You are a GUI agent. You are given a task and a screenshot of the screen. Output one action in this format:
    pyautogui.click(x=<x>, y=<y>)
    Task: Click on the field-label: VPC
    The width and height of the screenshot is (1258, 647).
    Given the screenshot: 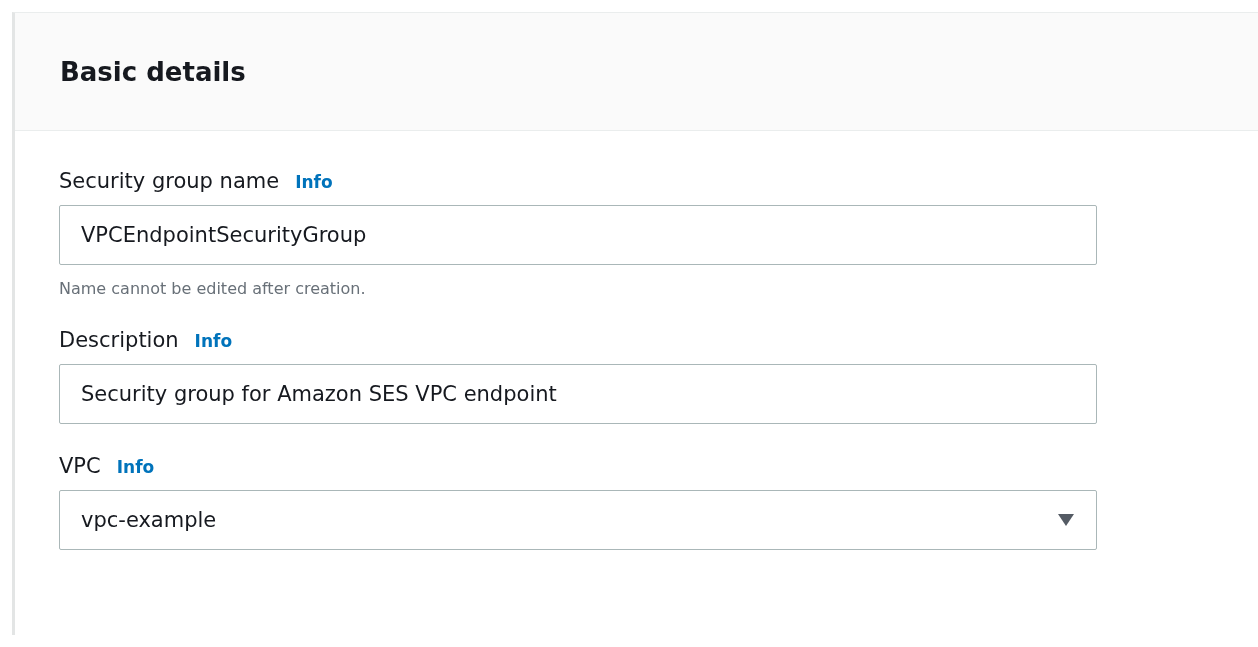 What is the action you would take?
    pyautogui.click(x=80, y=466)
    